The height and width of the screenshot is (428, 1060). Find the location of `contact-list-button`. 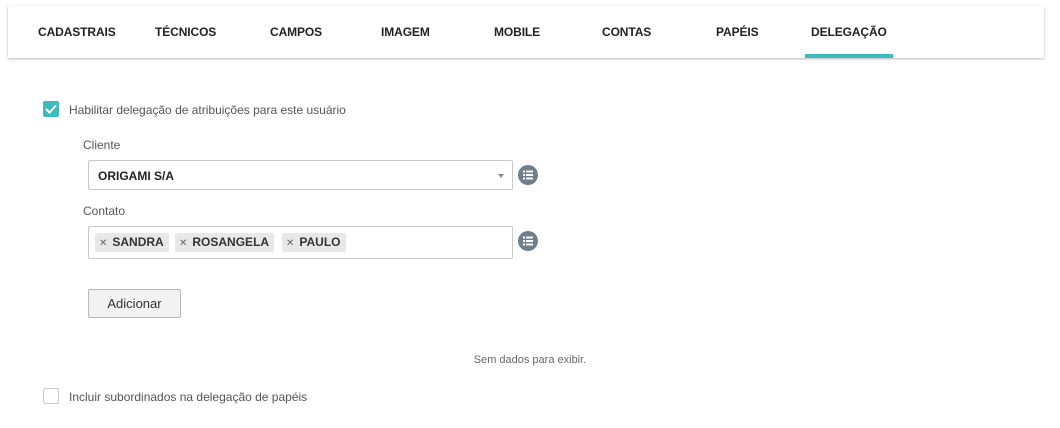

contact-list-button is located at coordinates (528, 241).